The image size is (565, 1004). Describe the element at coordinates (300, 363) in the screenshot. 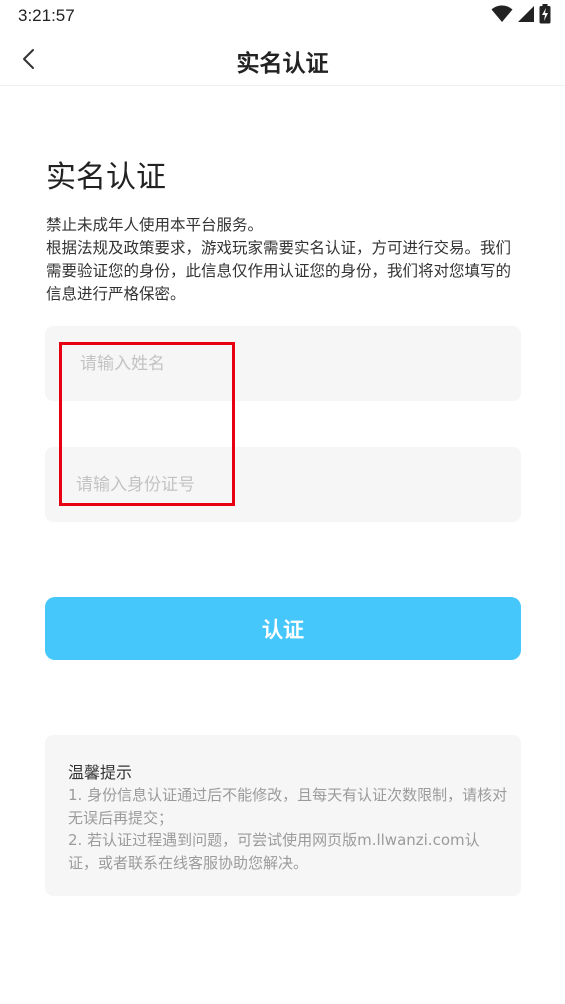

I see `name-input` at that location.